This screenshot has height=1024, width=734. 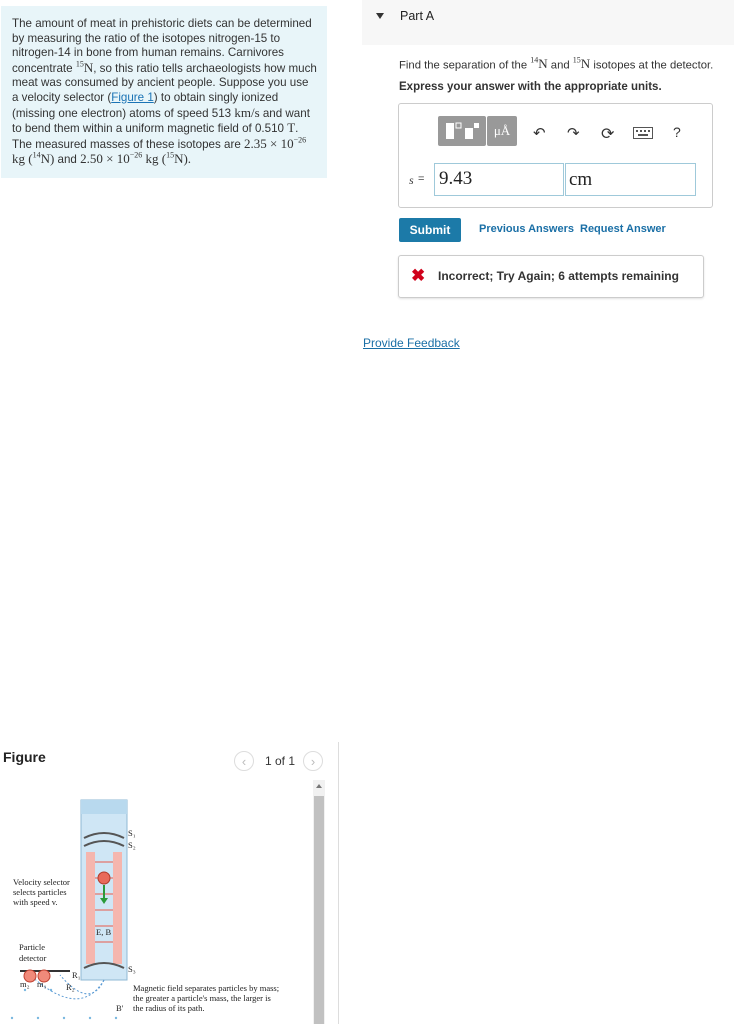 I want to click on chevron-right-icon: ›, so click(x=313, y=761).